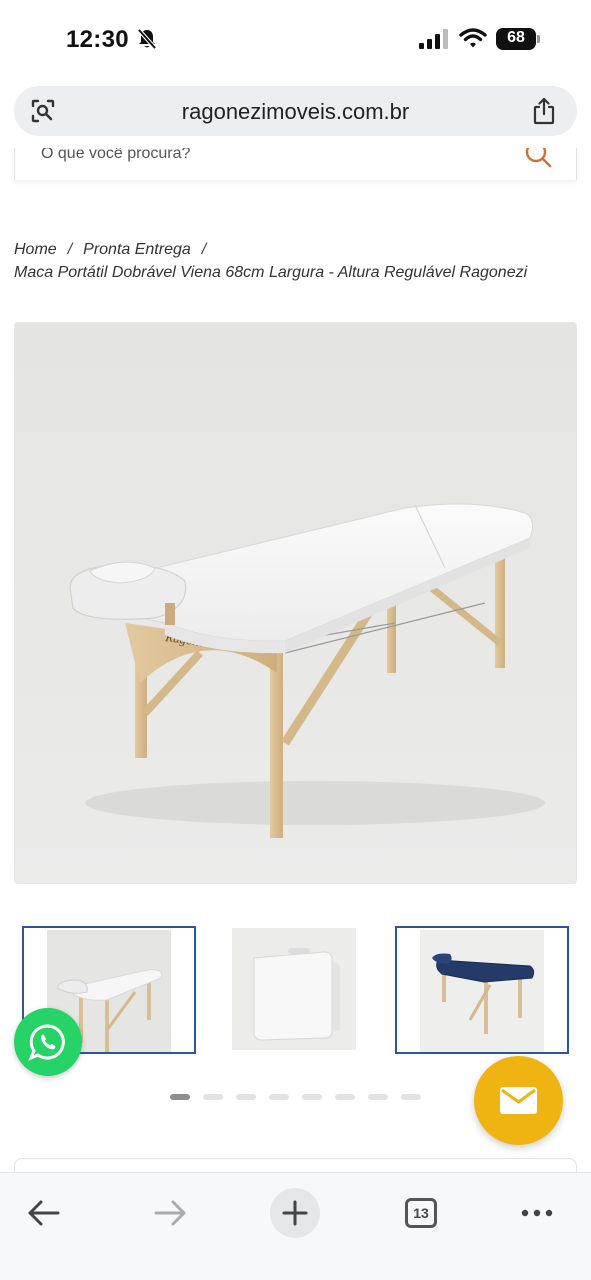 The width and height of the screenshot is (591, 1280). I want to click on browser-toolbar: 13, so click(295, 1226).